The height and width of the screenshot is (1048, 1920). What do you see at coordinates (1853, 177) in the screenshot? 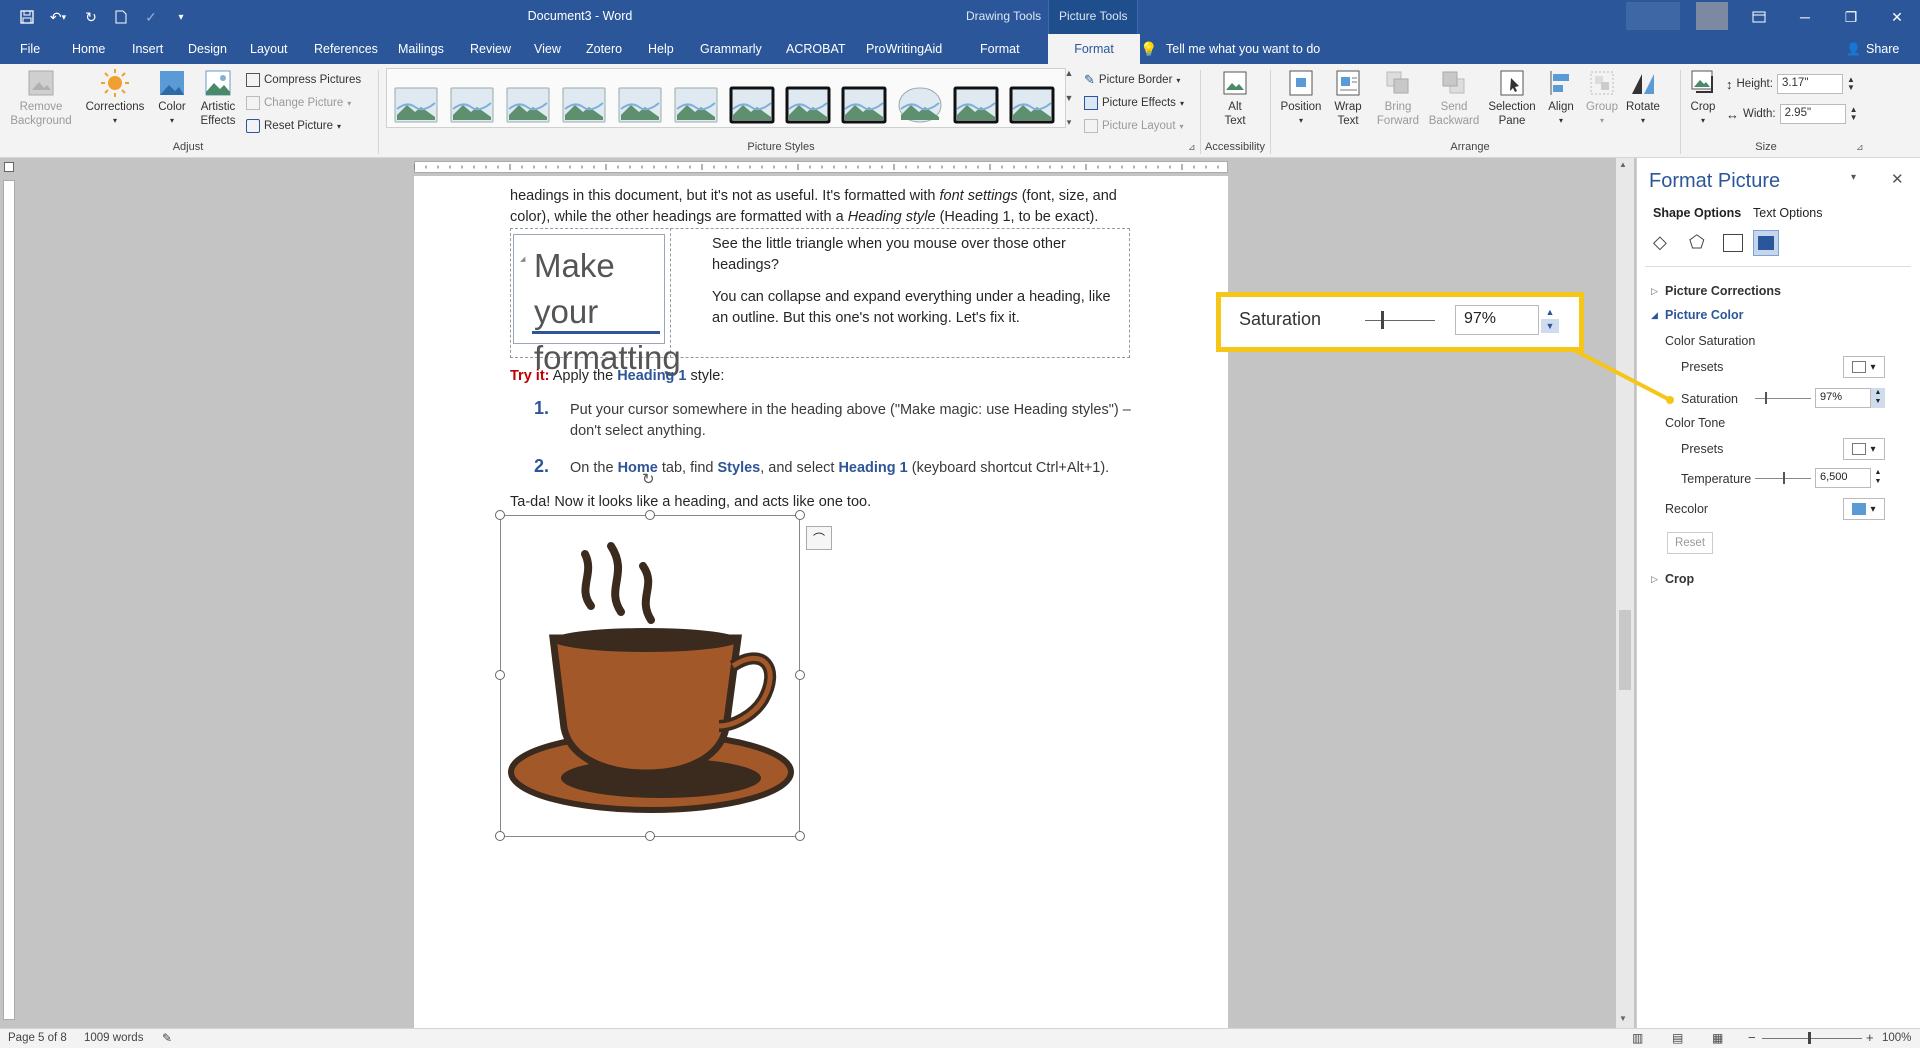
I see `pane-options-icon: ▾` at bounding box center [1853, 177].